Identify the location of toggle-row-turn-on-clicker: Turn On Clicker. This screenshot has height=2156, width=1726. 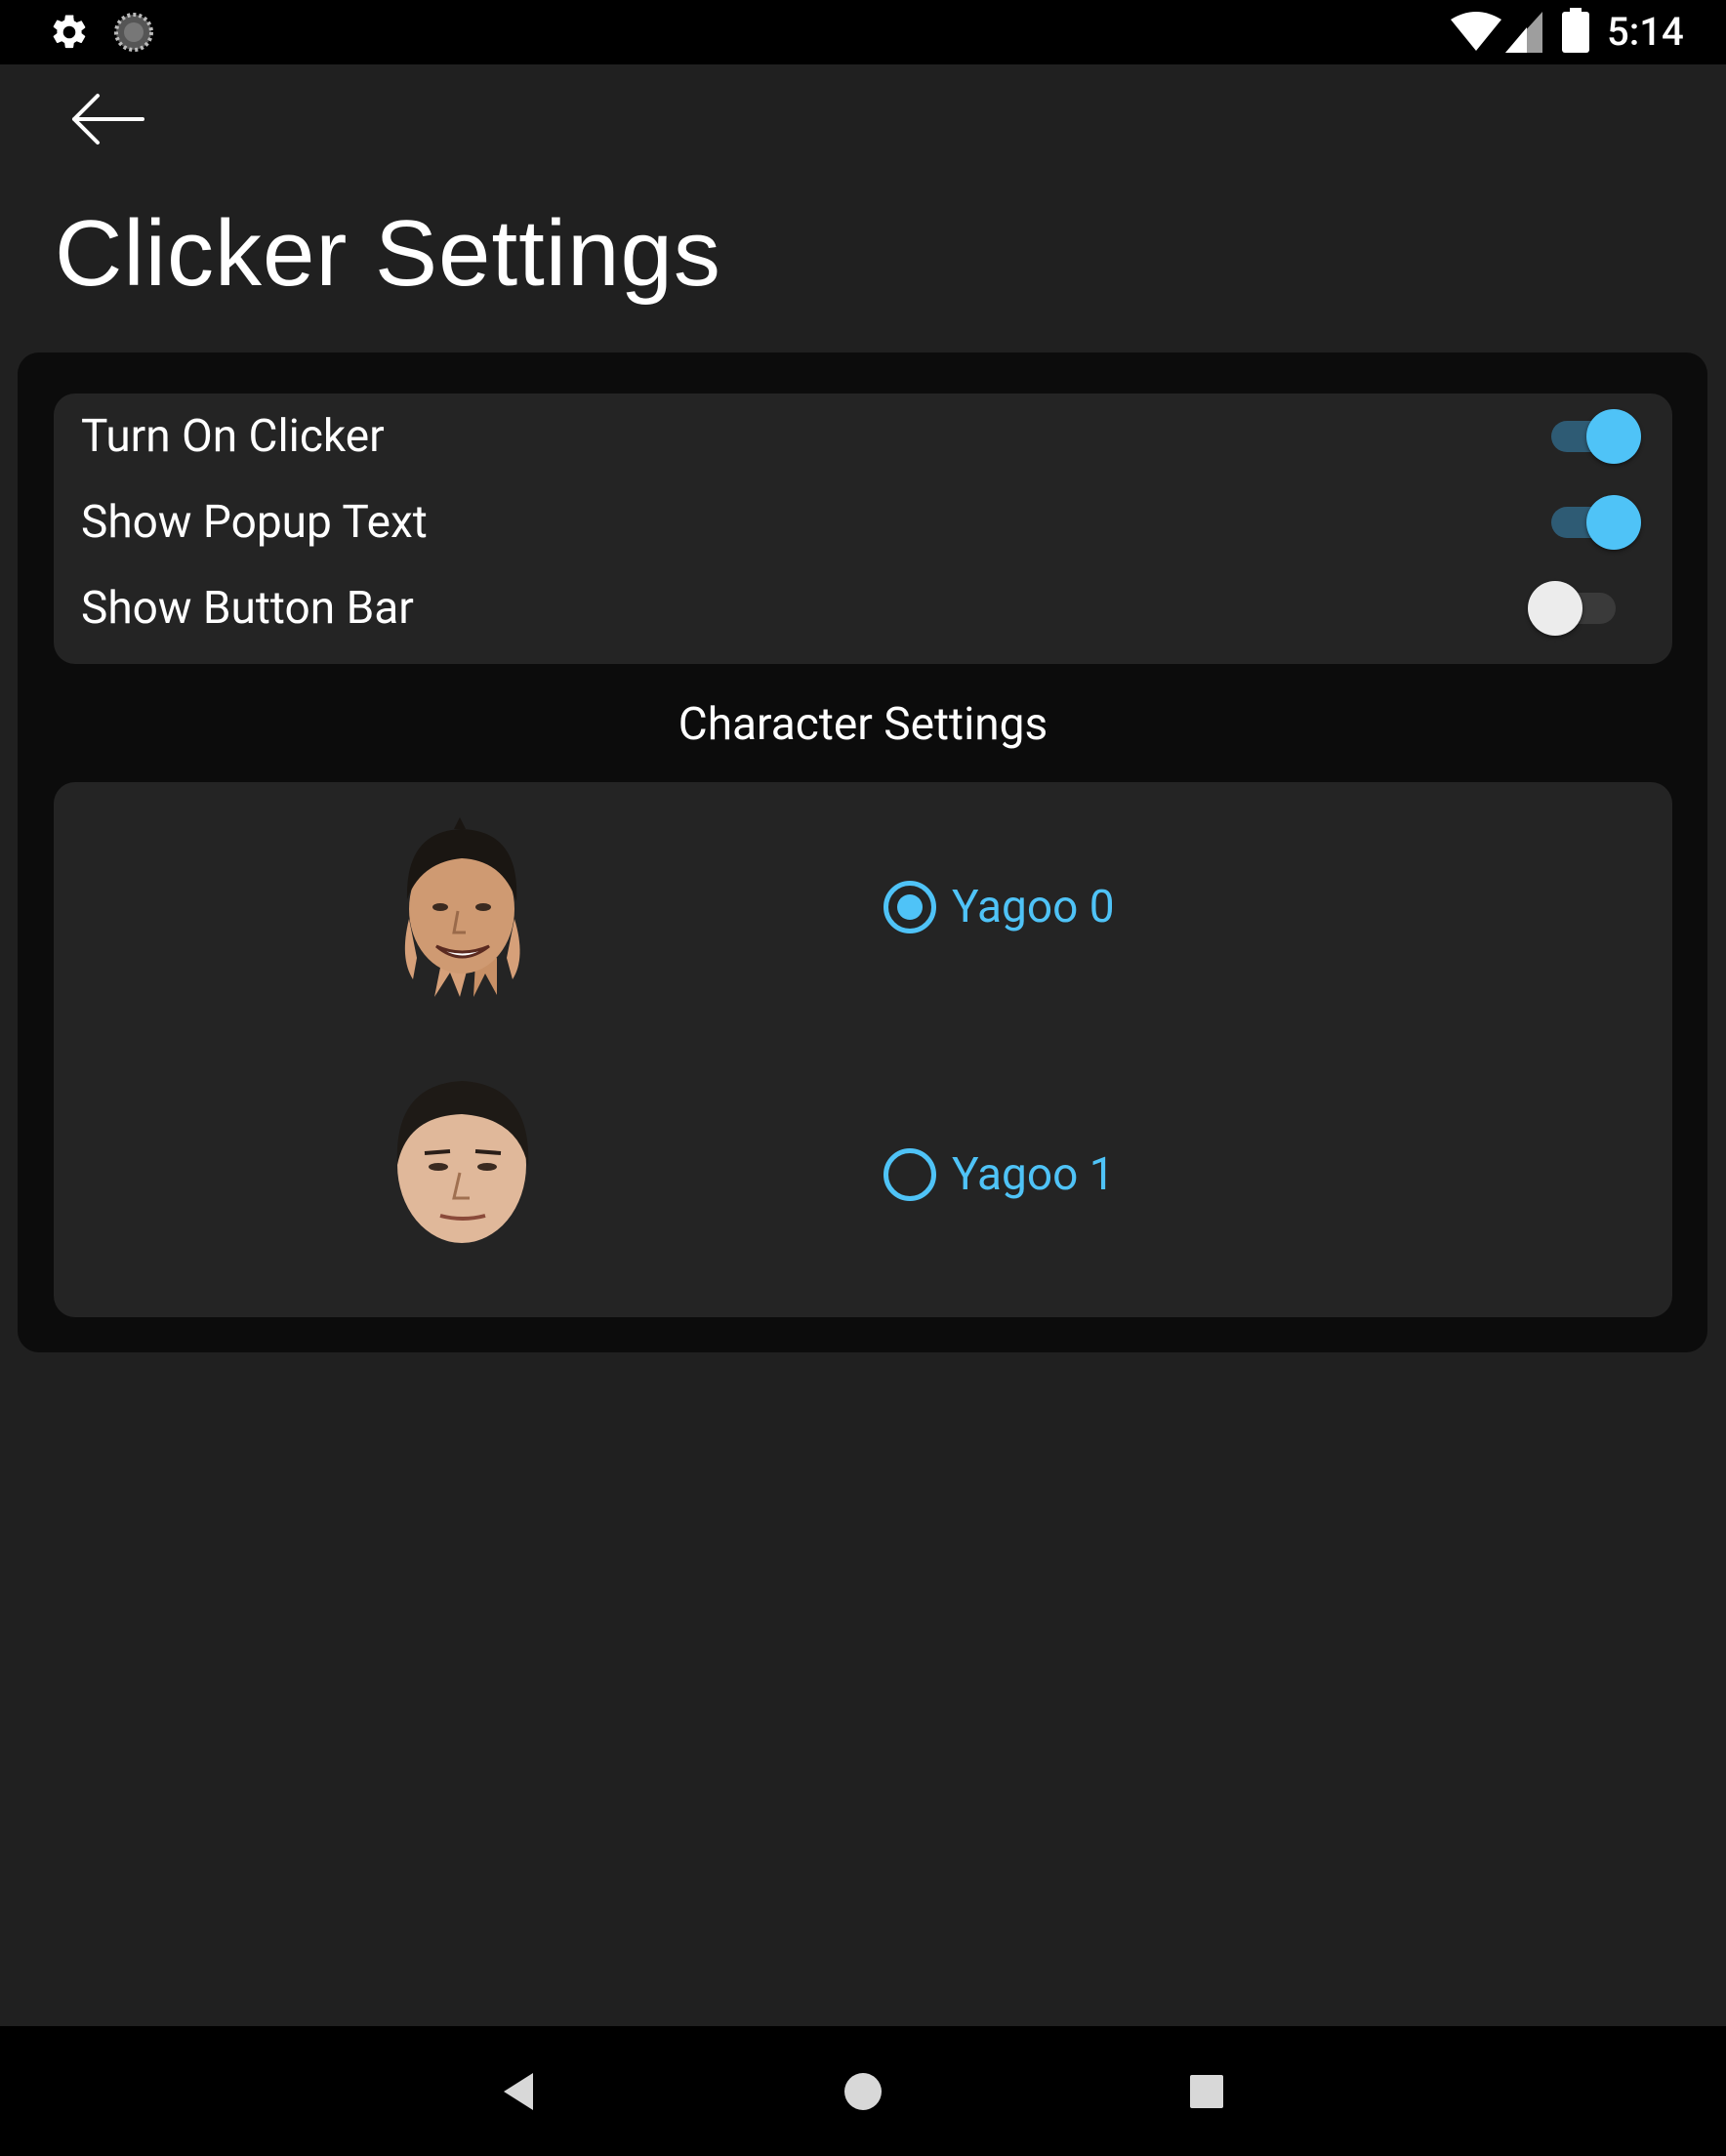
(863, 437).